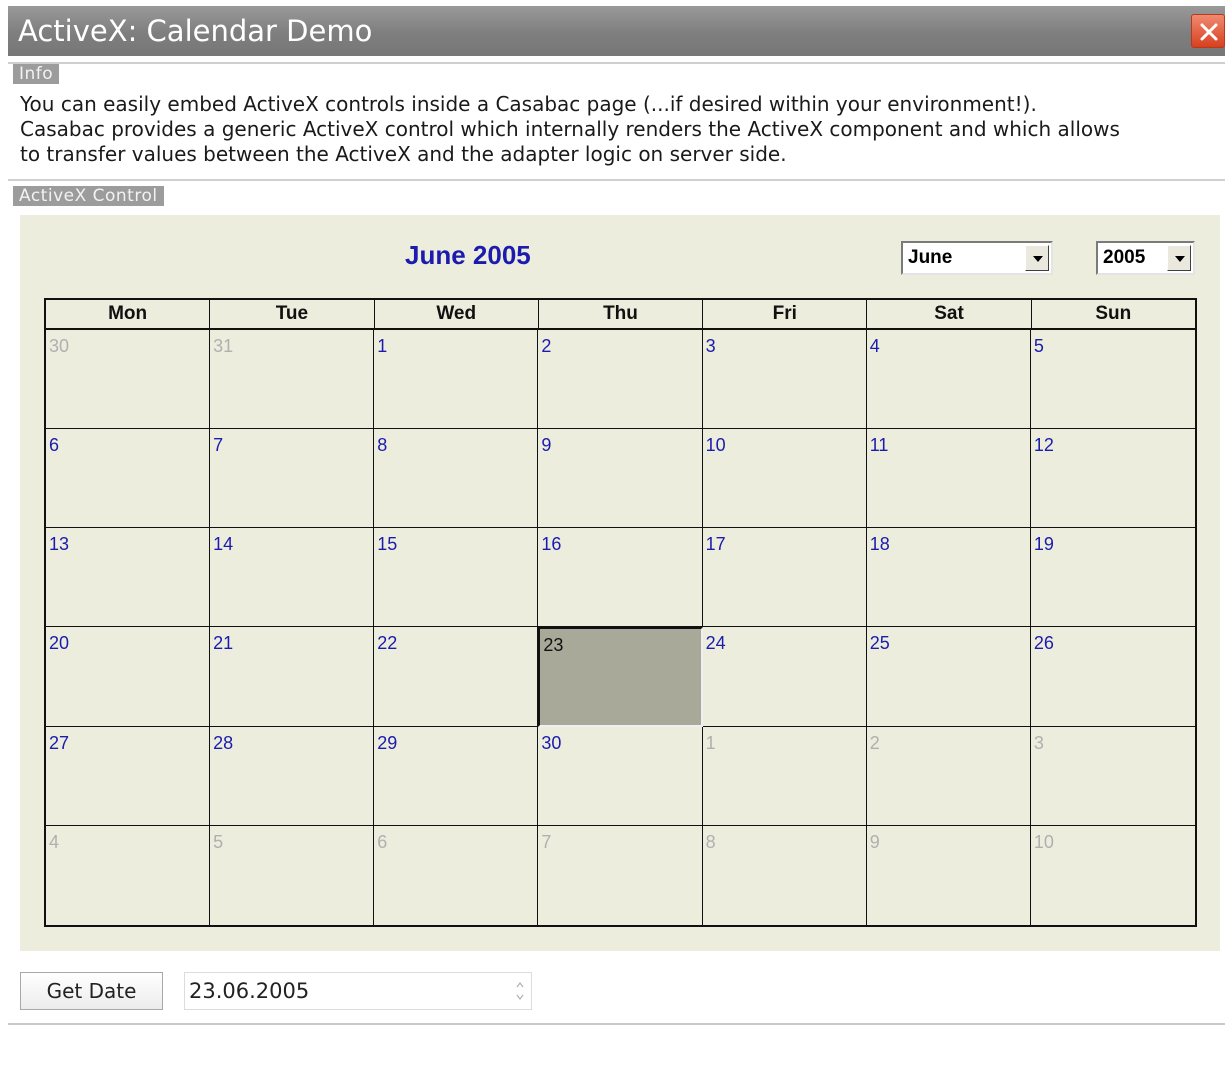  What do you see at coordinates (128, 776) in the screenshot?
I see `calendar-day: 27` at bounding box center [128, 776].